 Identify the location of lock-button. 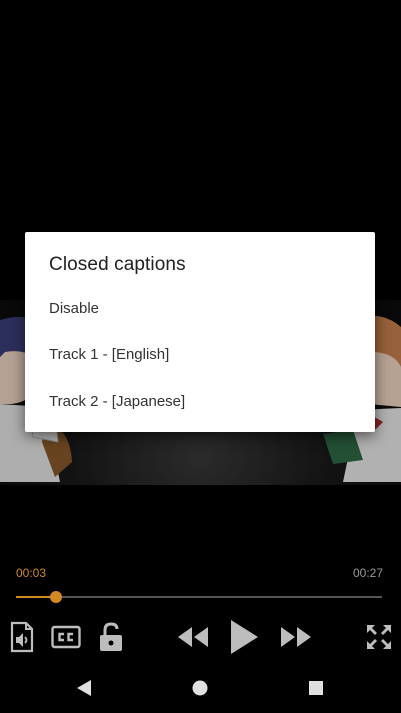
(111, 637).